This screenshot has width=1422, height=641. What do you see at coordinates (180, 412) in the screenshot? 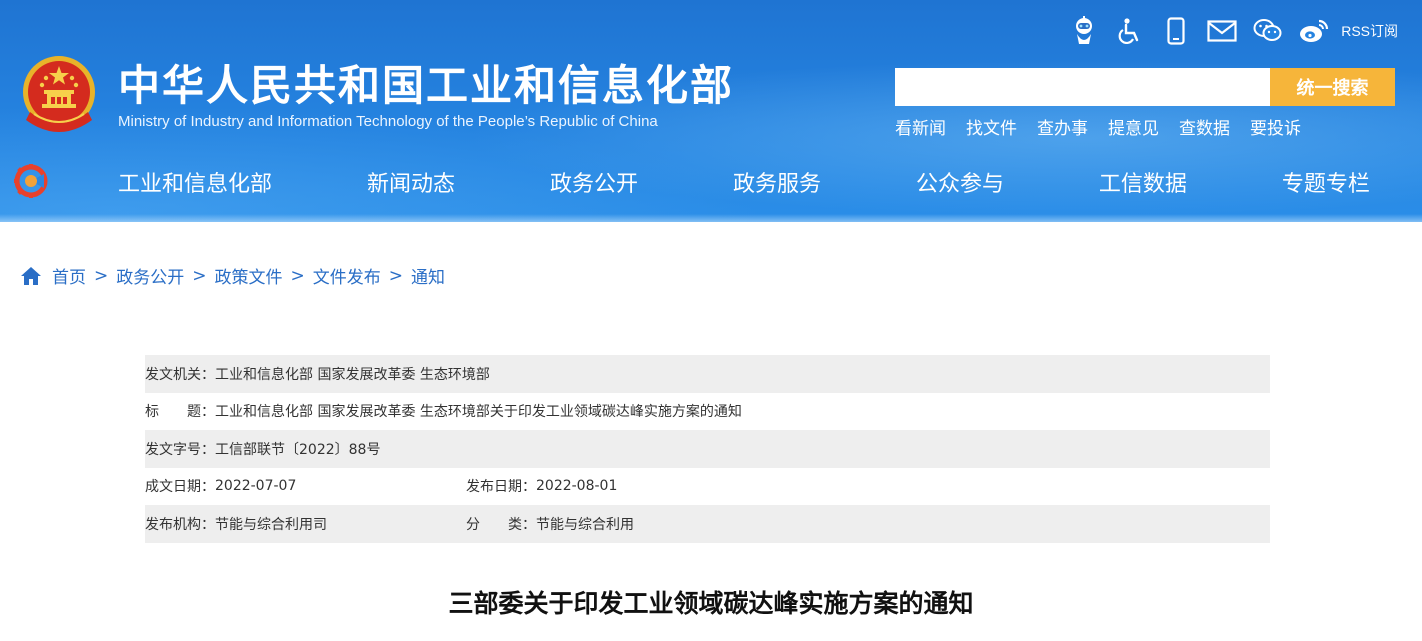
I see `title-label: 标 题：` at bounding box center [180, 412].